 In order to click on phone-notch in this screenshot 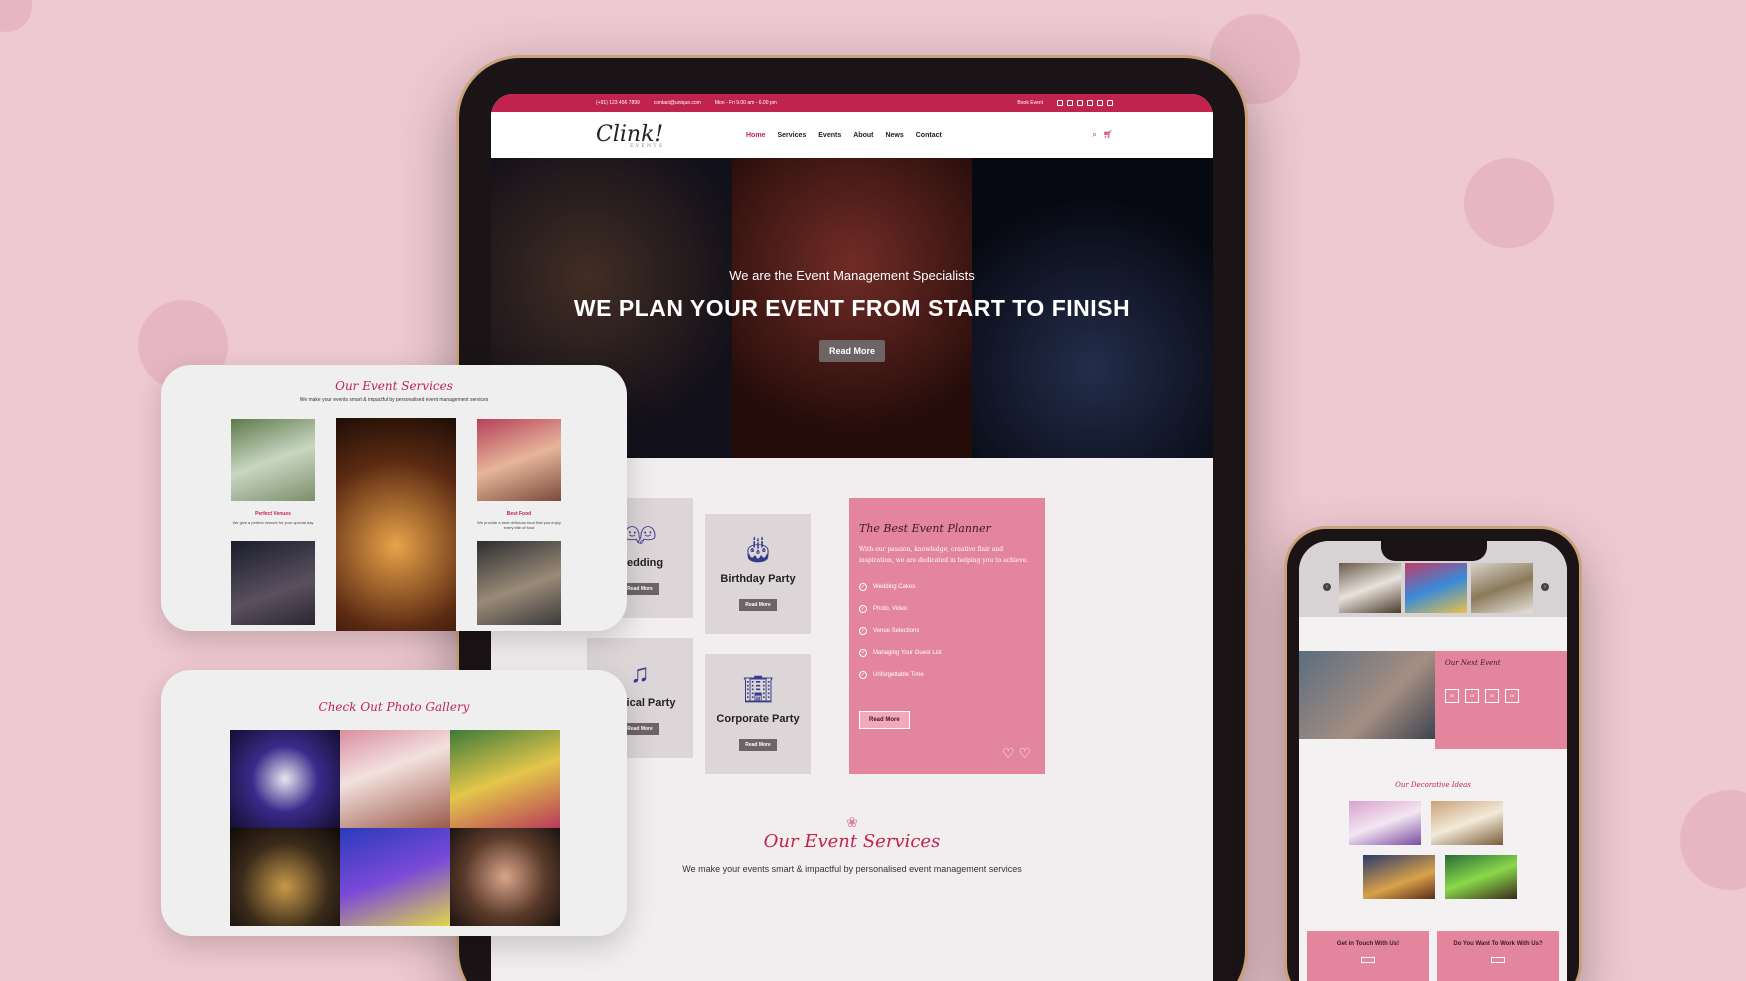, I will do `click(1434, 551)`.